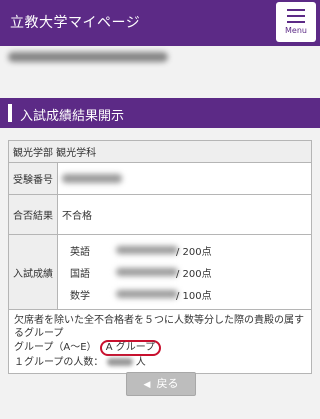 This screenshot has width=320, height=419. What do you see at coordinates (80, 252) in the screenshot?
I see `score-subject: 英語` at bounding box center [80, 252].